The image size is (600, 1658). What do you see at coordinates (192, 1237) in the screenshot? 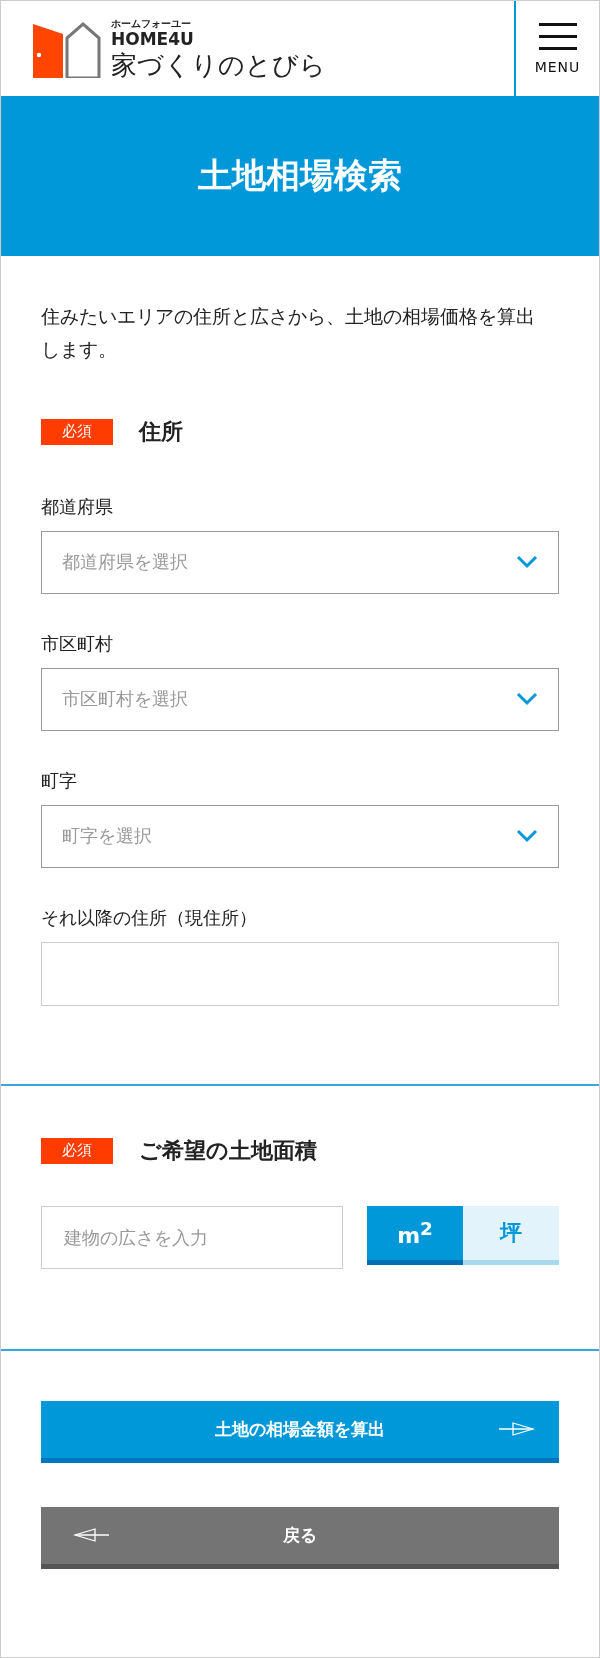
I see `input-field: 建物の広さを入力` at bounding box center [192, 1237].